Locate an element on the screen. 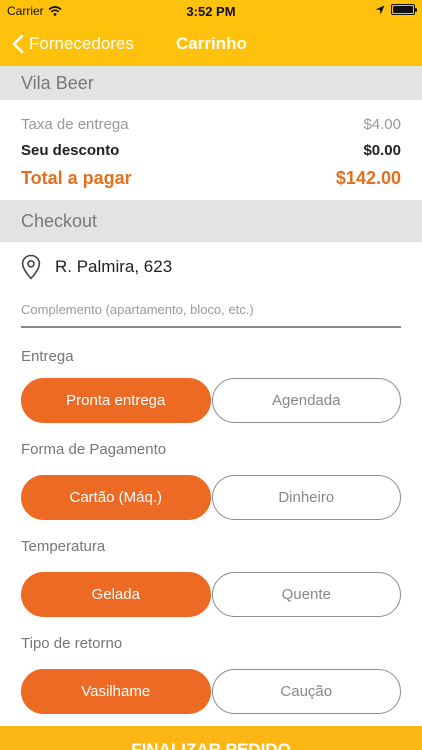  header-bar: Carrier 3:52 PM Fornecedores Carrinho is located at coordinates (211, 33).